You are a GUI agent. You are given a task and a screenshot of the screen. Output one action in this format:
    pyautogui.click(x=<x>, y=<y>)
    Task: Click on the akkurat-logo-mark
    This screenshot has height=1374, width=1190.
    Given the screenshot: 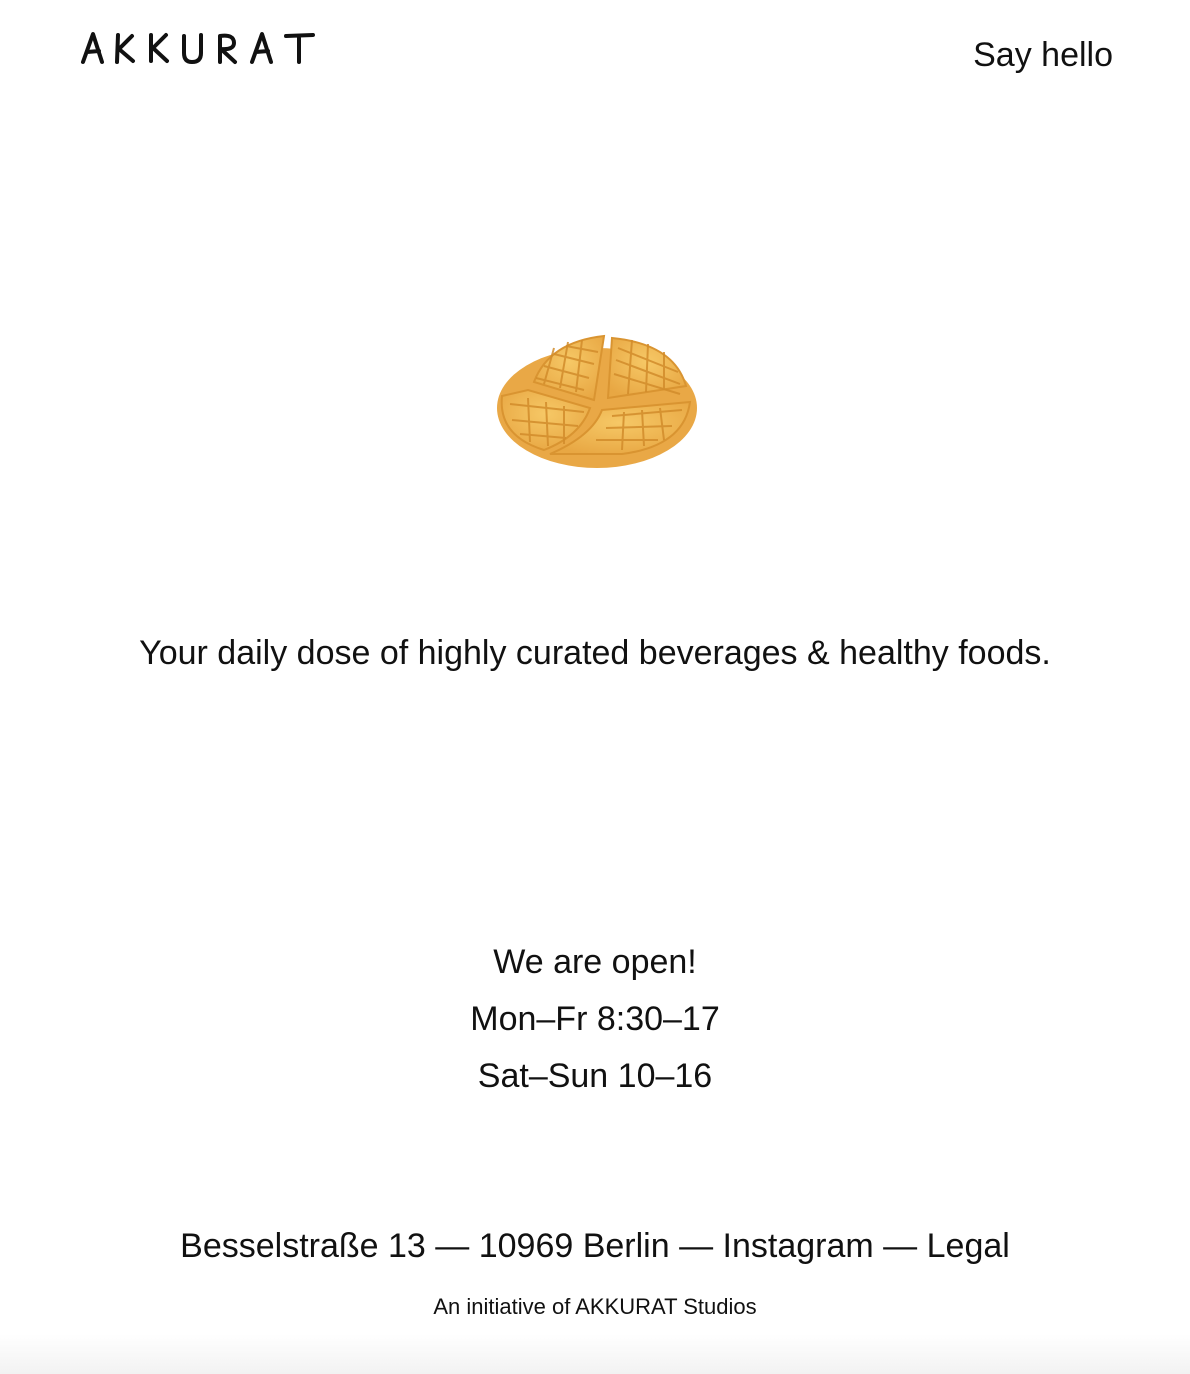 What is the action you would take?
    pyautogui.click(x=198, y=48)
    